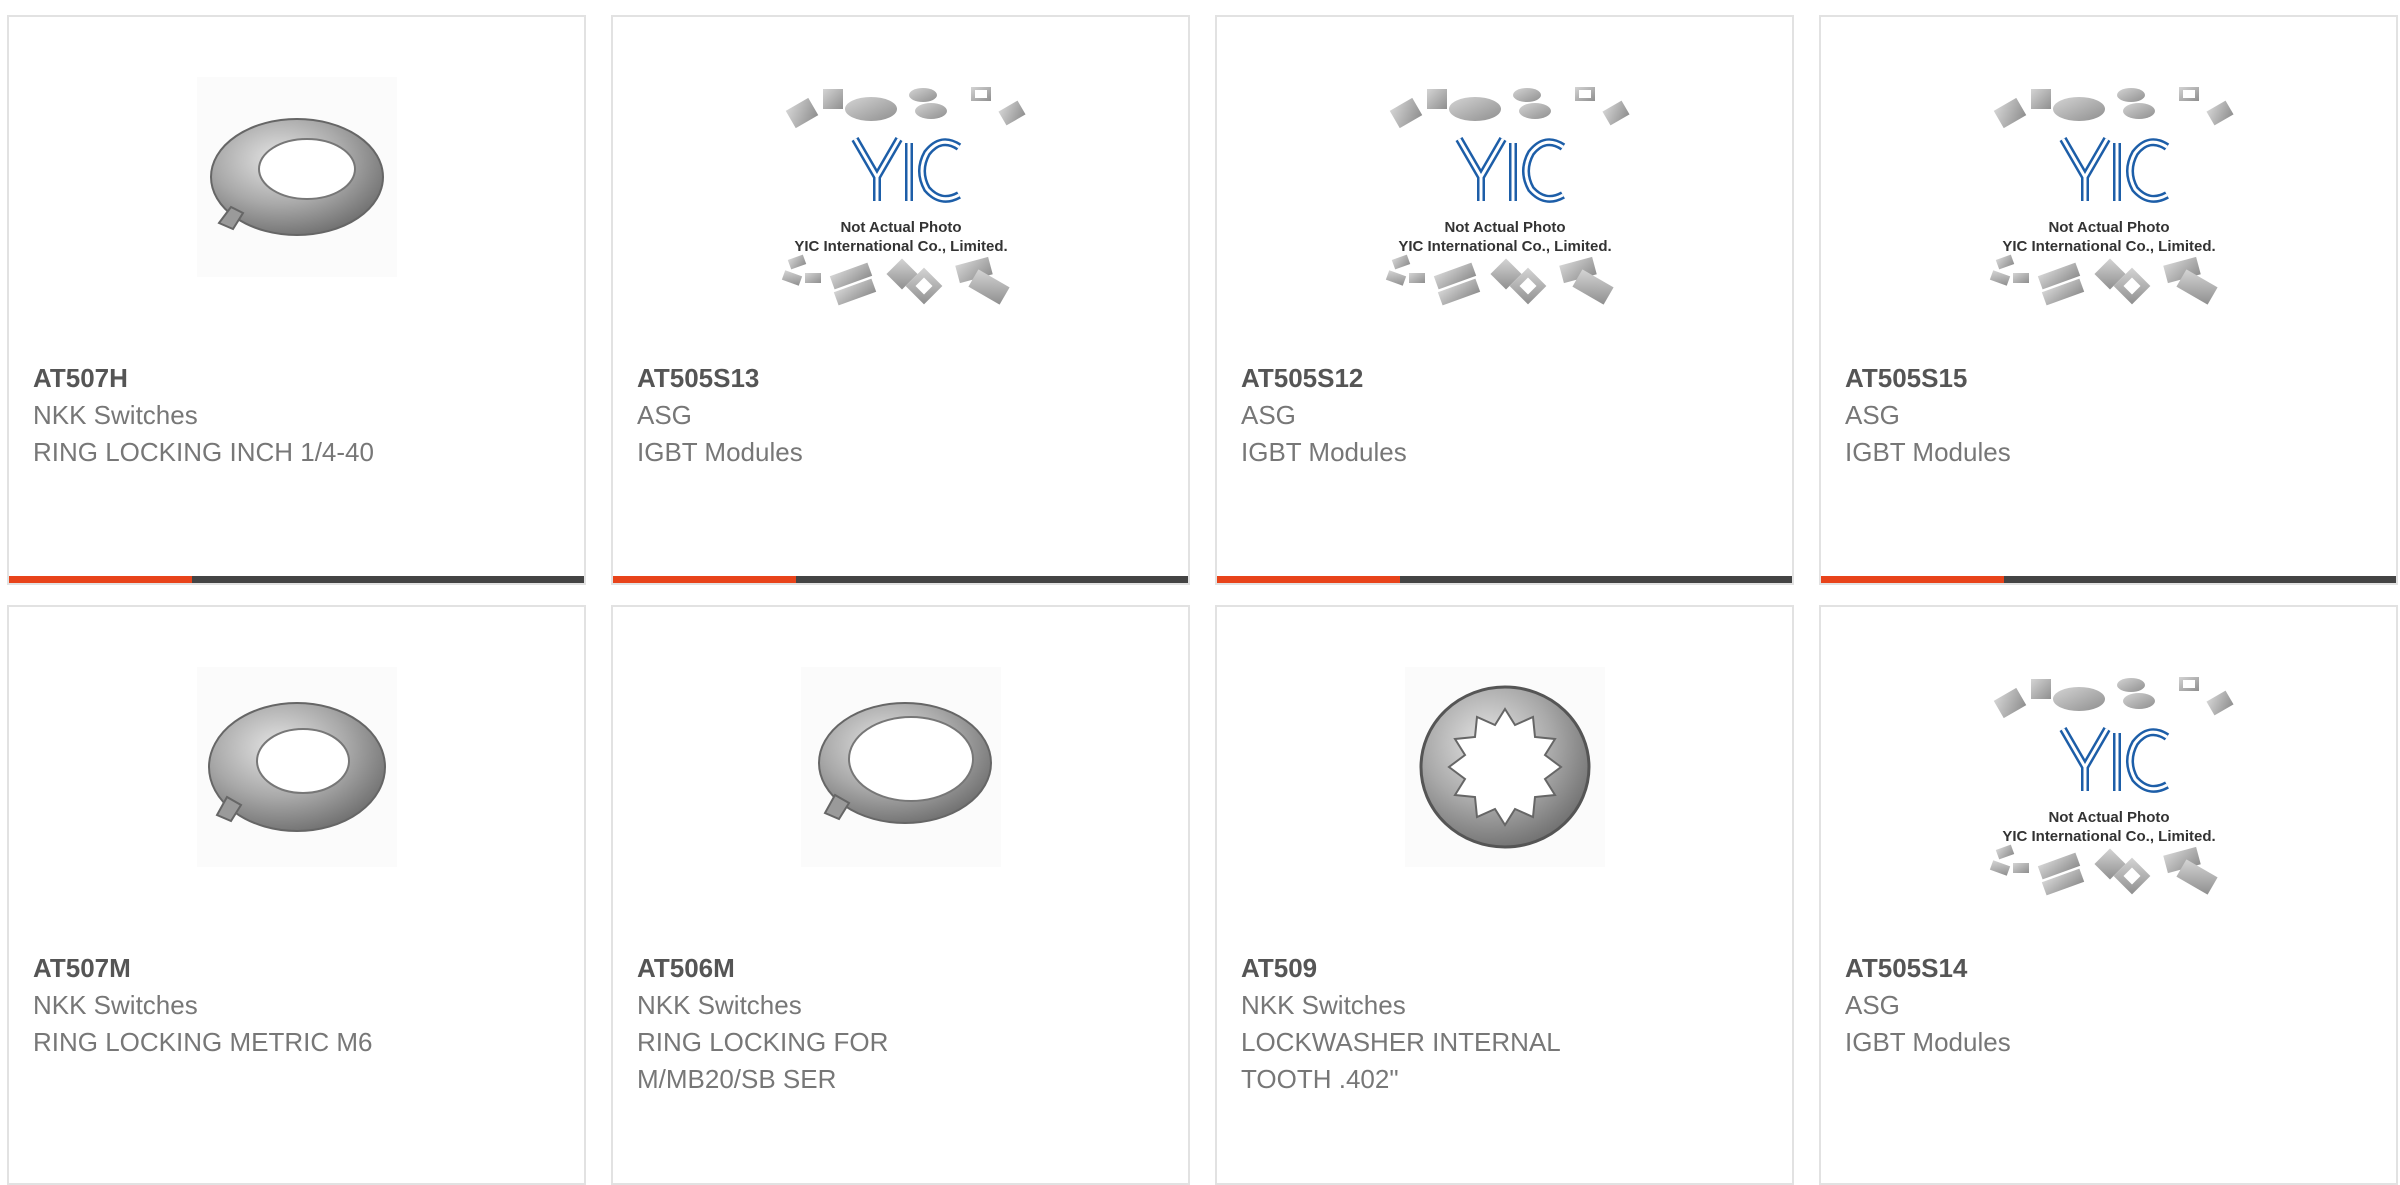 This screenshot has width=2400, height=1185. I want to click on part-number: AT505S15, so click(2108, 378).